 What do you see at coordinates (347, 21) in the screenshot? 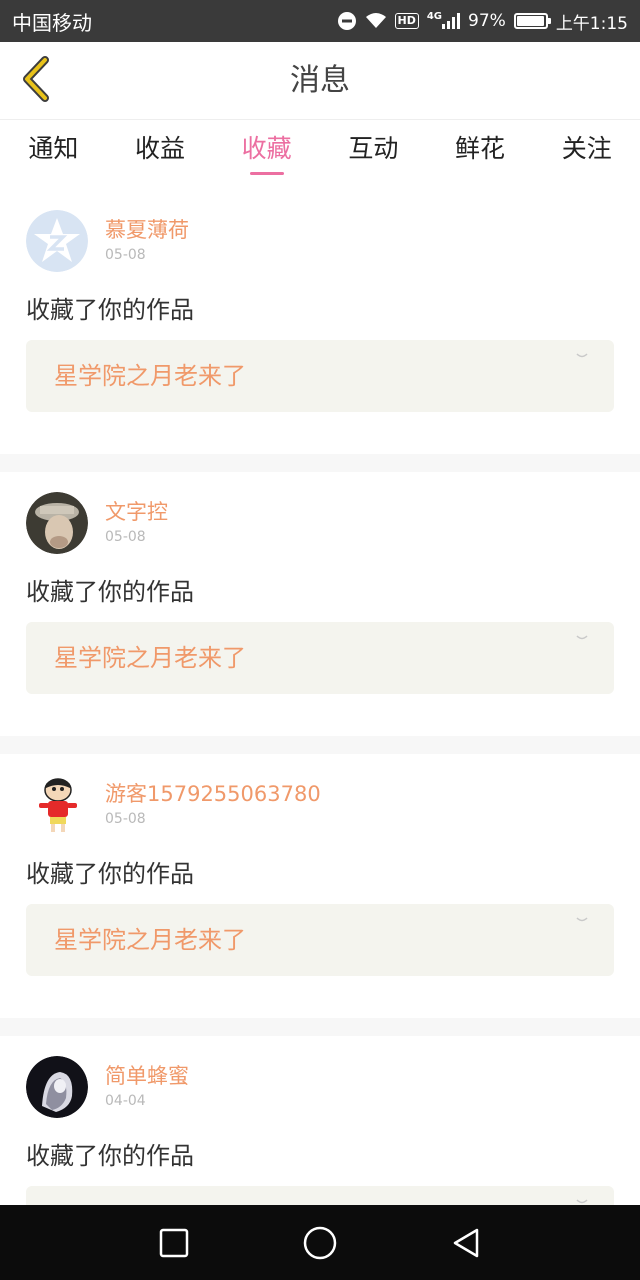
I see `do-not-disturb-icon` at bounding box center [347, 21].